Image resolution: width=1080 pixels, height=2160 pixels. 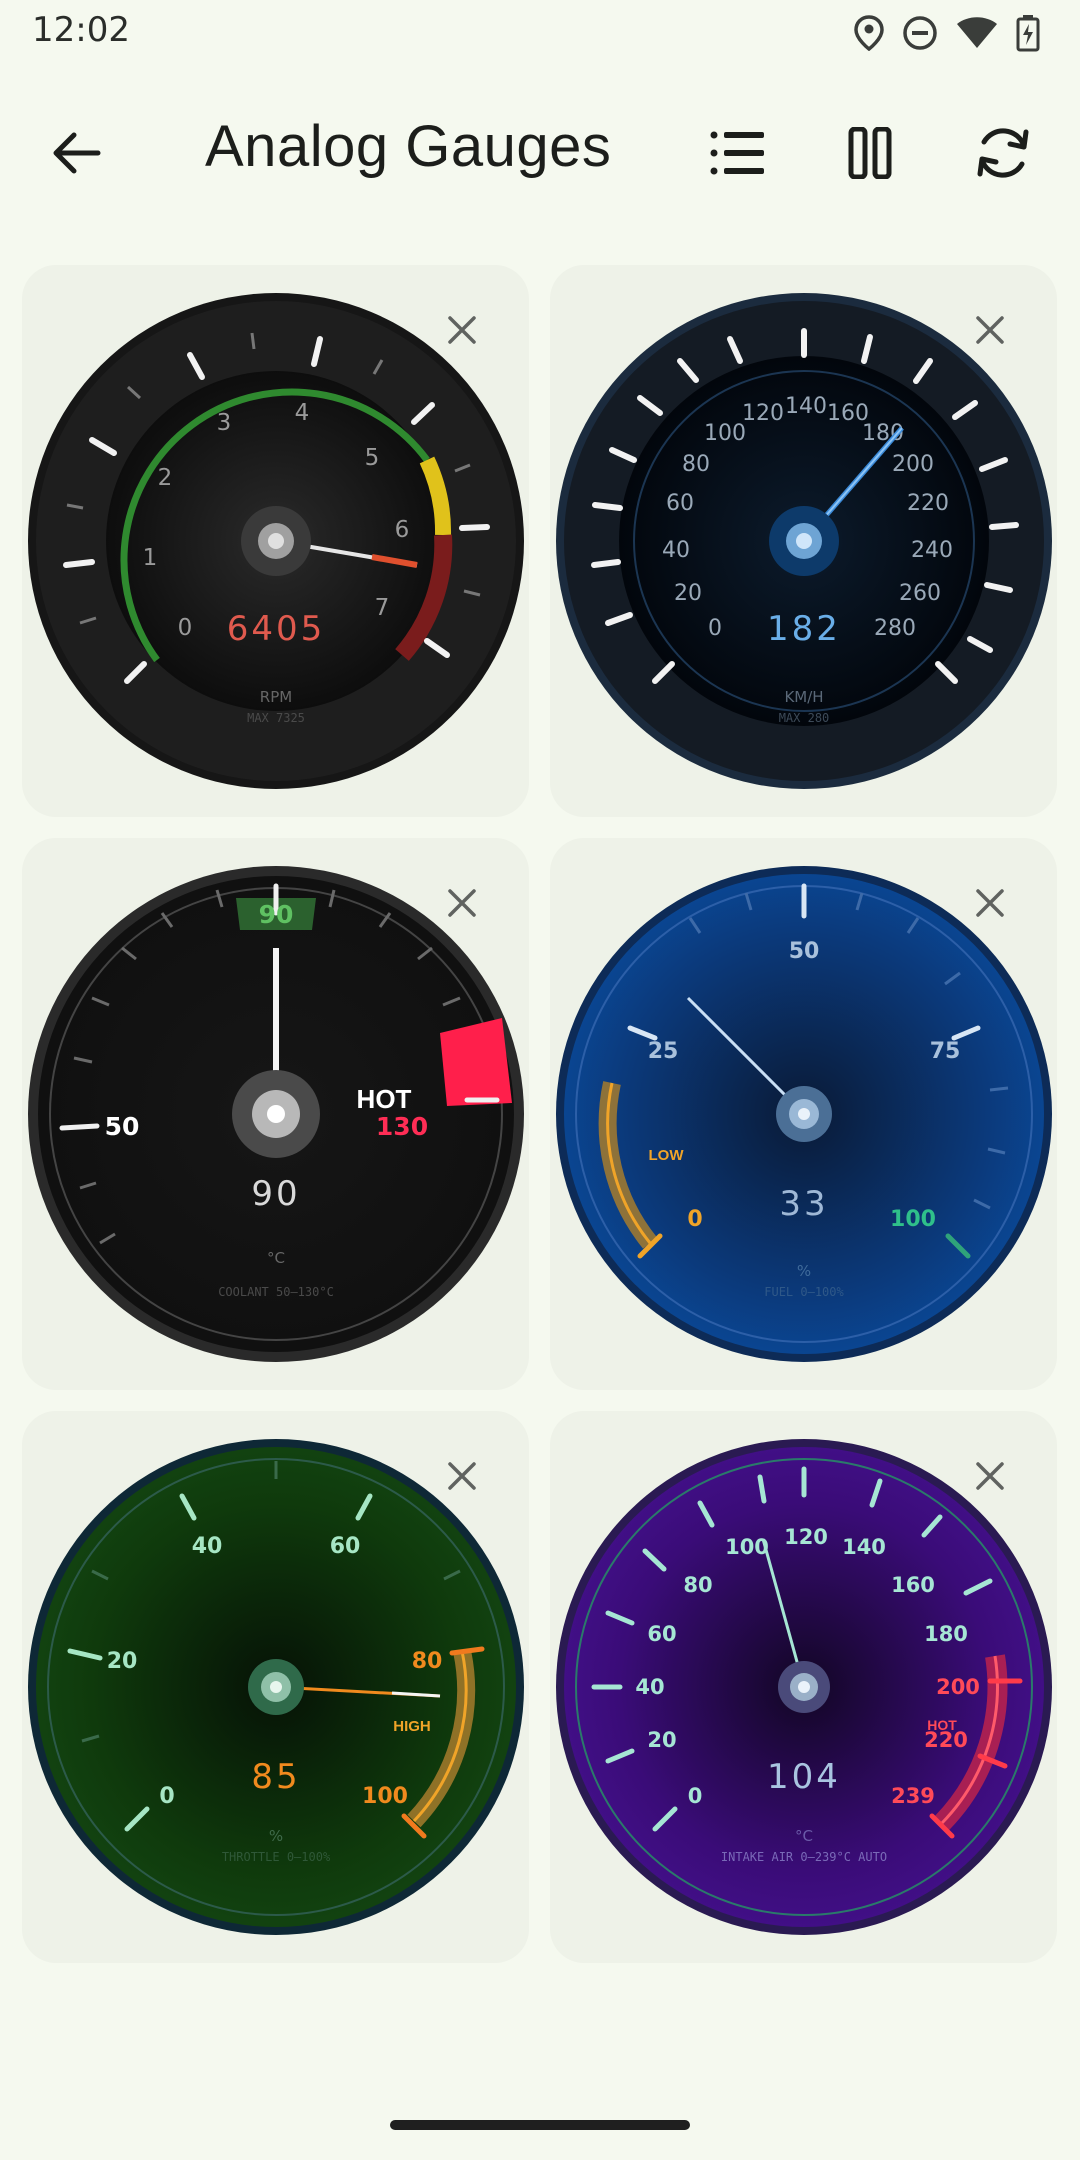 What do you see at coordinates (946, 1634) in the screenshot?
I see `intake-tick-label: 180` at bounding box center [946, 1634].